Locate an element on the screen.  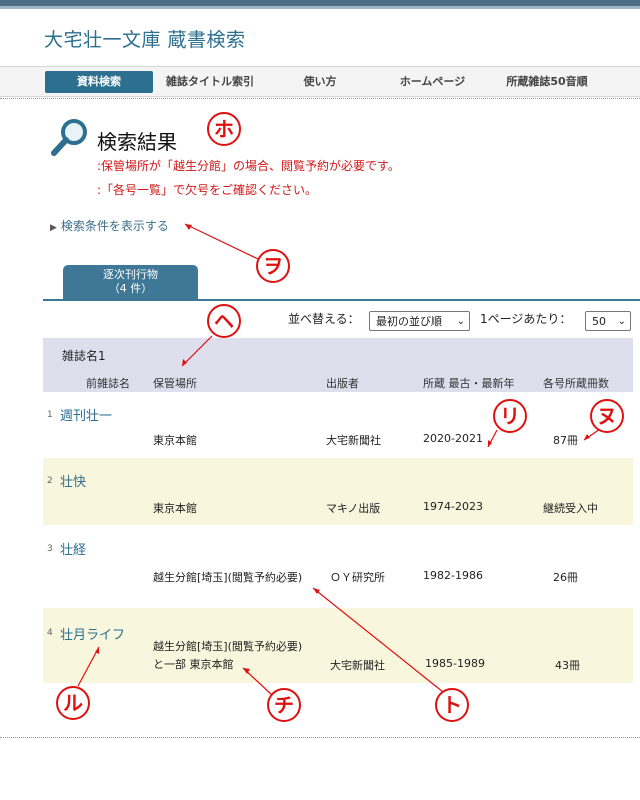
col-previous-name: 前雑誌名 is located at coordinates (108, 383).